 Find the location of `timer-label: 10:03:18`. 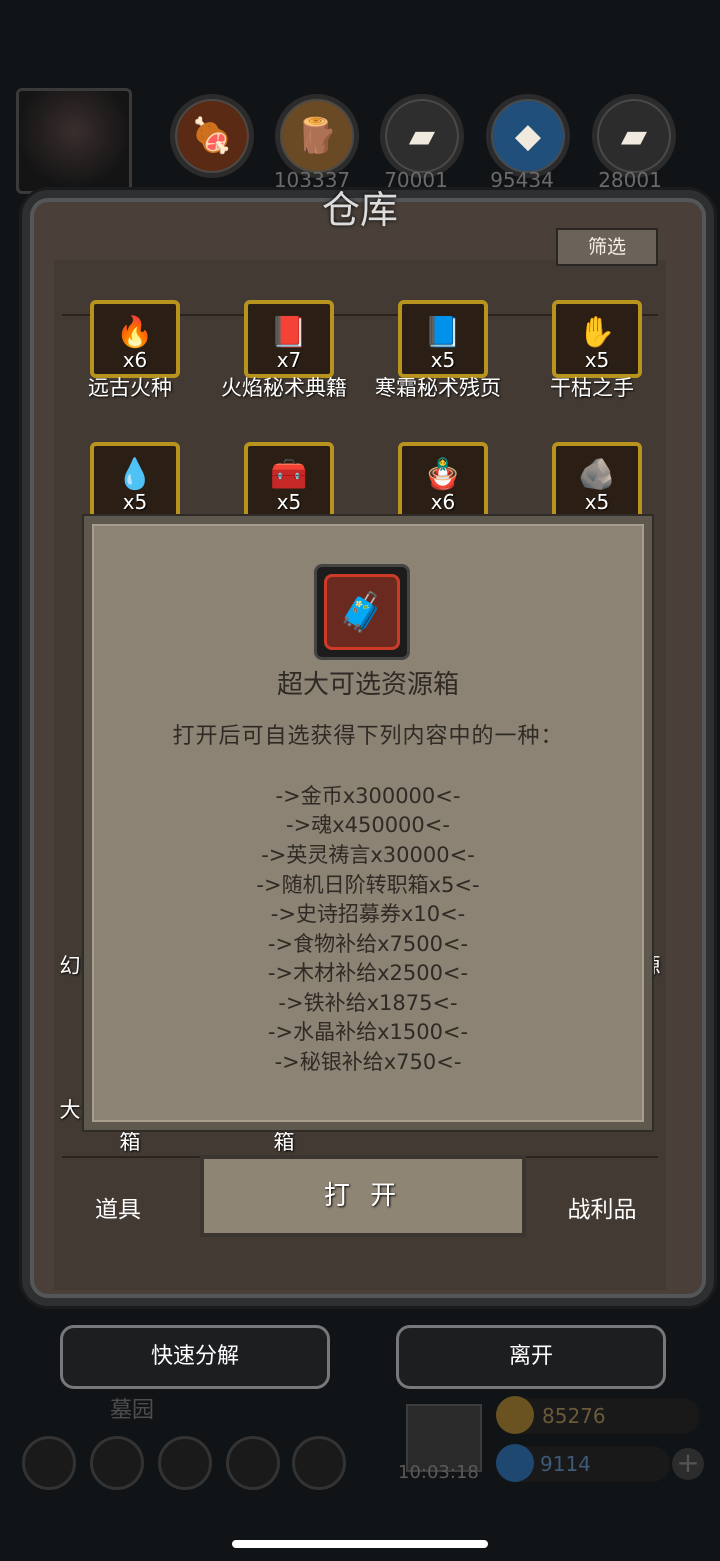

timer-label: 10:03:18 is located at coordinates (438, 1472).